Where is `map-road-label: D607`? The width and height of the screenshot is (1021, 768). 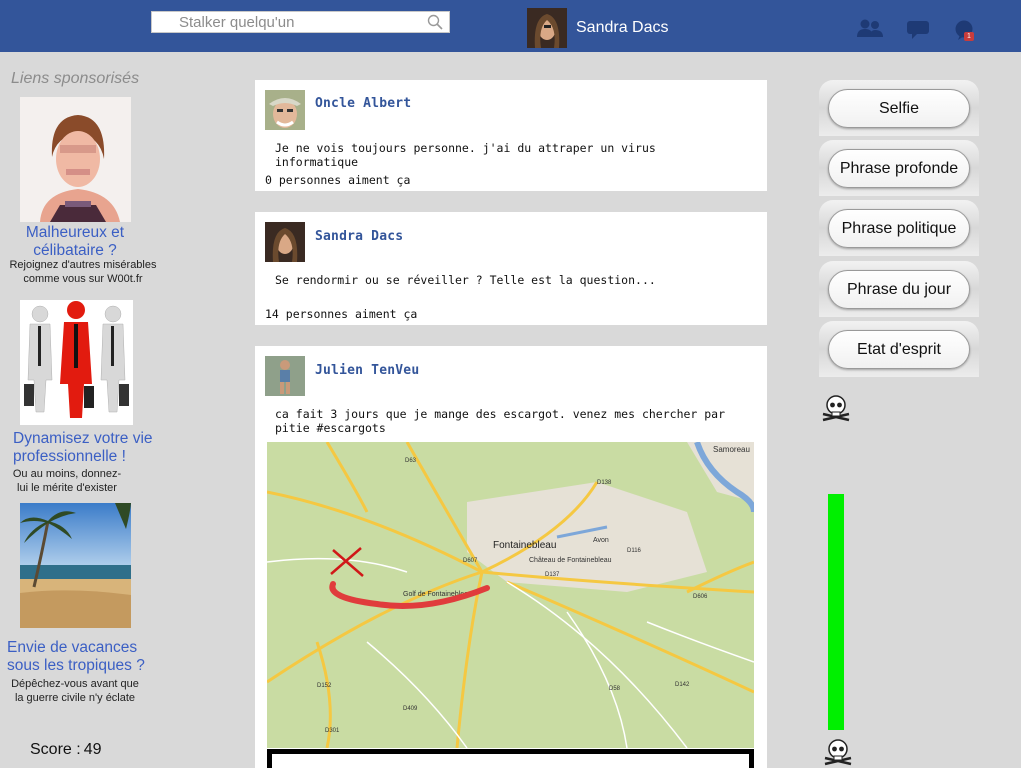 map-road-label: D607 is located at coordinates (470, 561).